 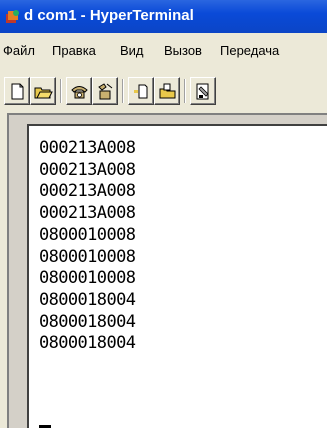 I want to click on hyperterminal-icon, so click(x=13, y=17).